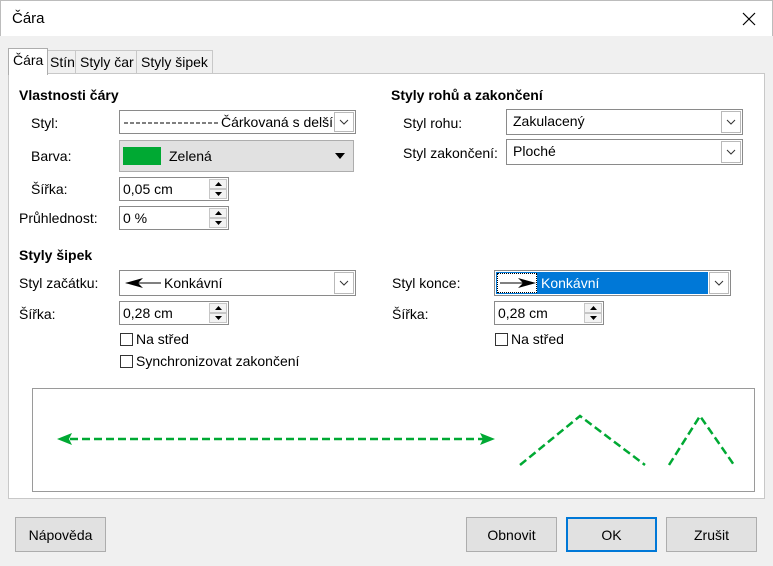 The width and height of the screenshot is (773, 566). I want to click on cancel-label: Zrušit, so click(711, 534).